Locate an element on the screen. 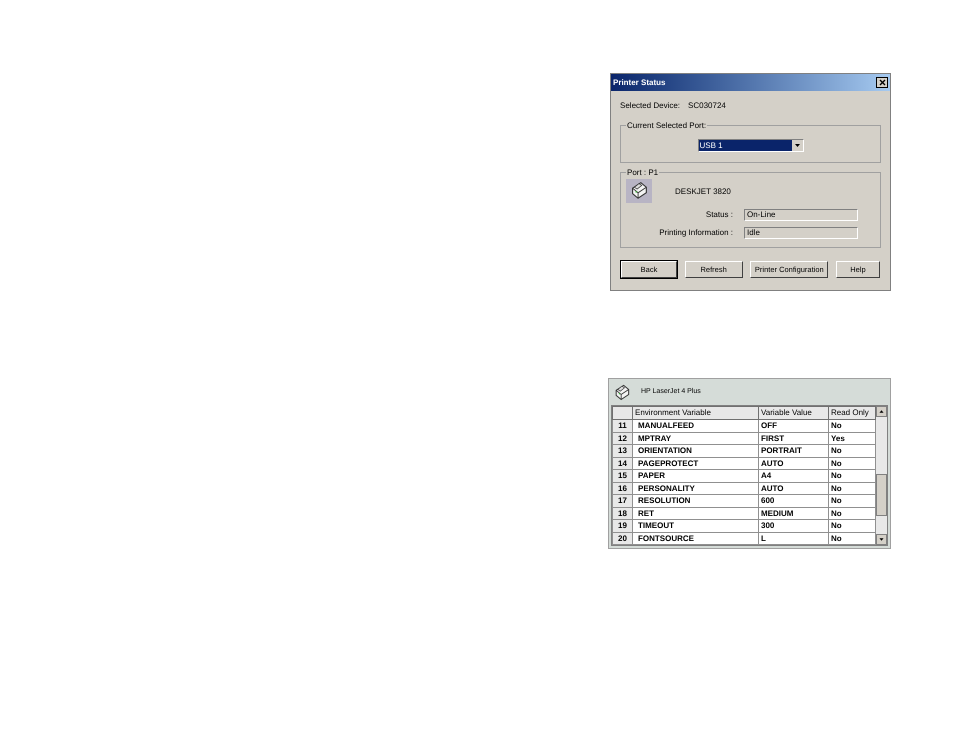  table-cell: PORTRAIT is located at coordinates (793, 450).